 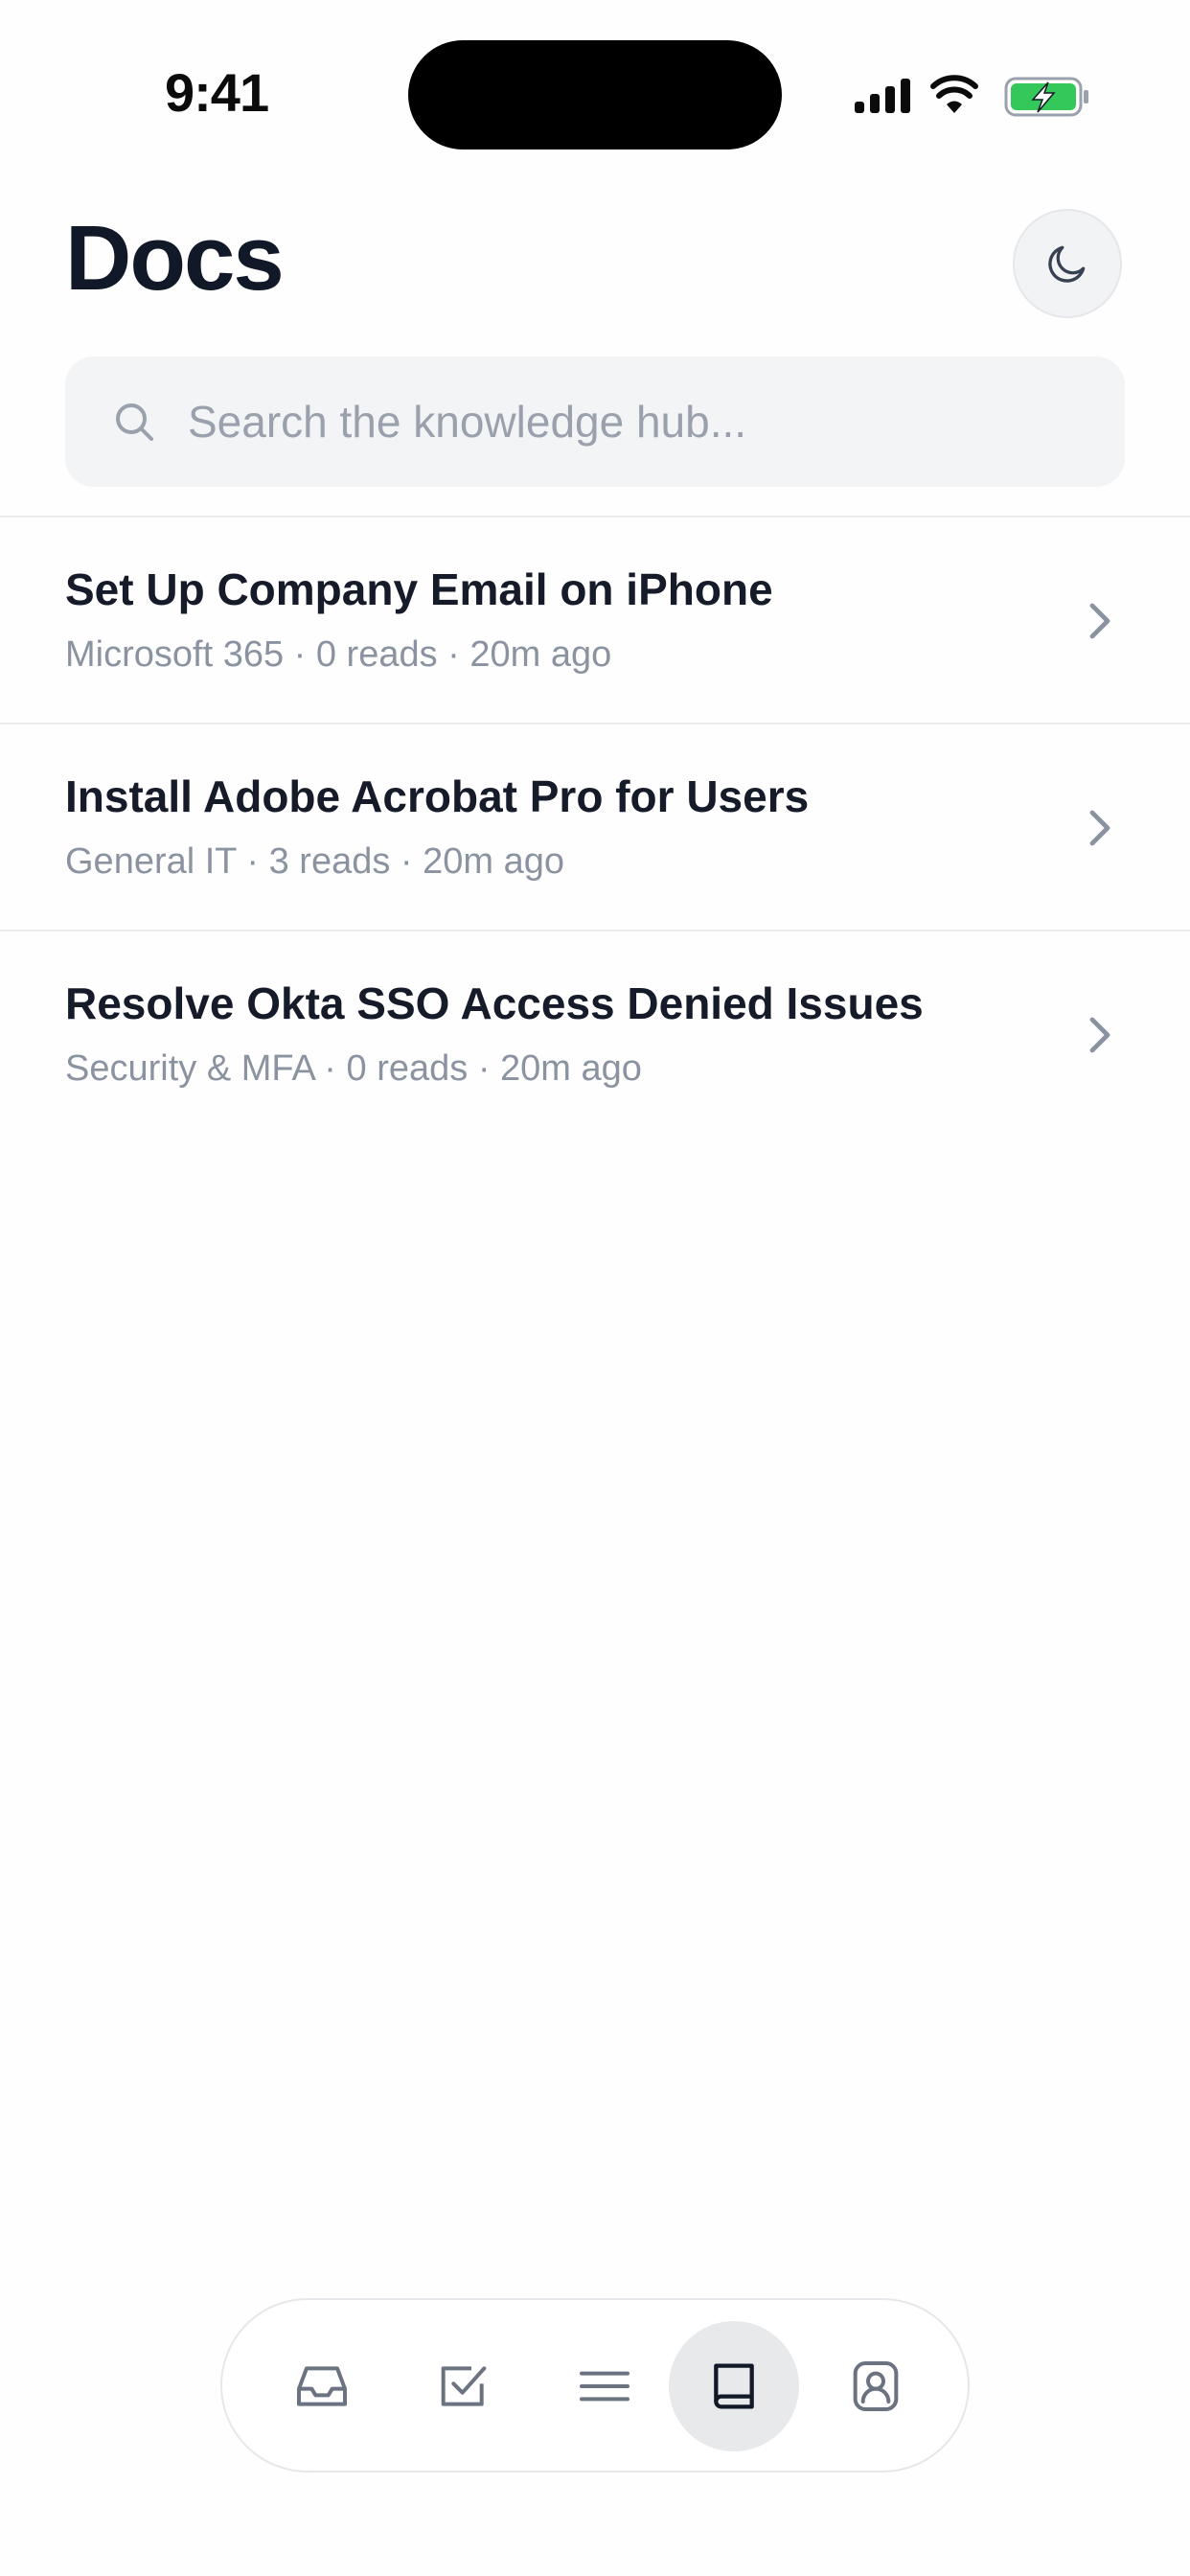 I want to click on theme-toggle-button, so click(x=1068, y=263).